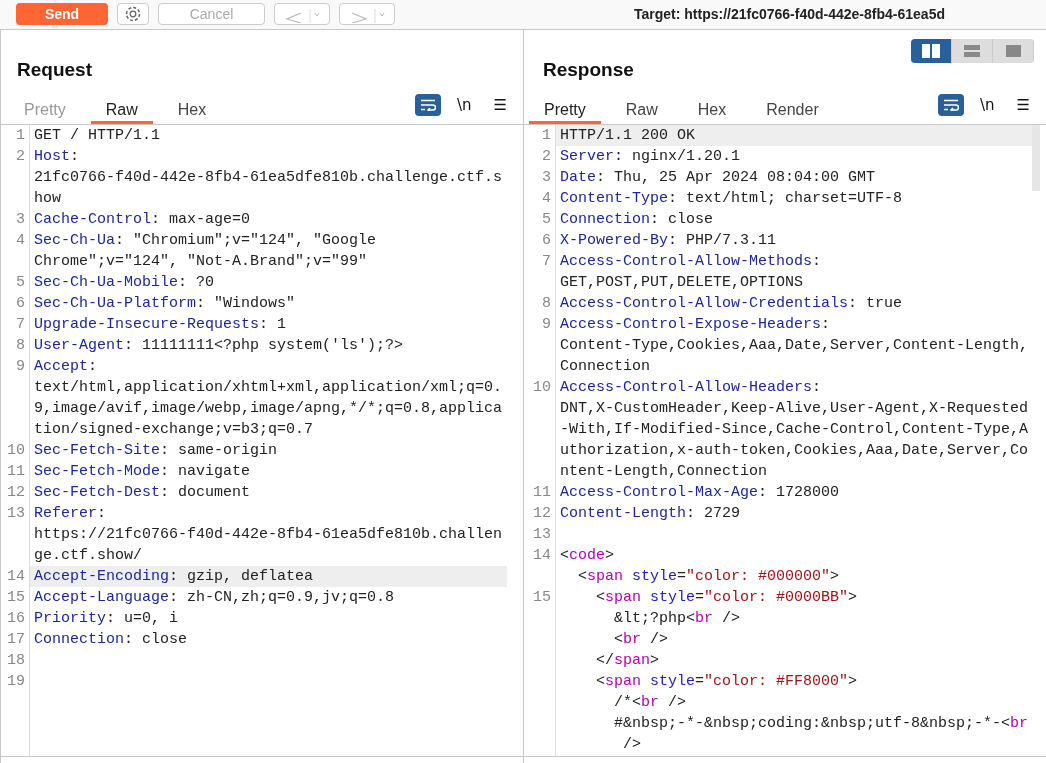 The width and height of the screenshot is (1046, 763). What do you see at coordinates (88, 555) in the screenshot?
I see `code-line: ge.ctf.show/` at bounding box center [88, 555].